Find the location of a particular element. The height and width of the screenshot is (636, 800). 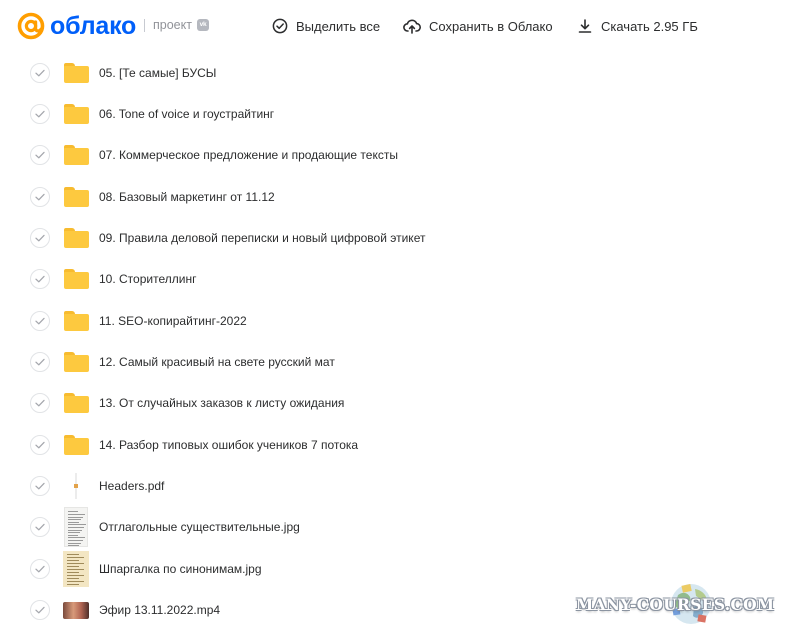

download-button: Скачать 2.95 ГБ is located at coordinates (637, 26).